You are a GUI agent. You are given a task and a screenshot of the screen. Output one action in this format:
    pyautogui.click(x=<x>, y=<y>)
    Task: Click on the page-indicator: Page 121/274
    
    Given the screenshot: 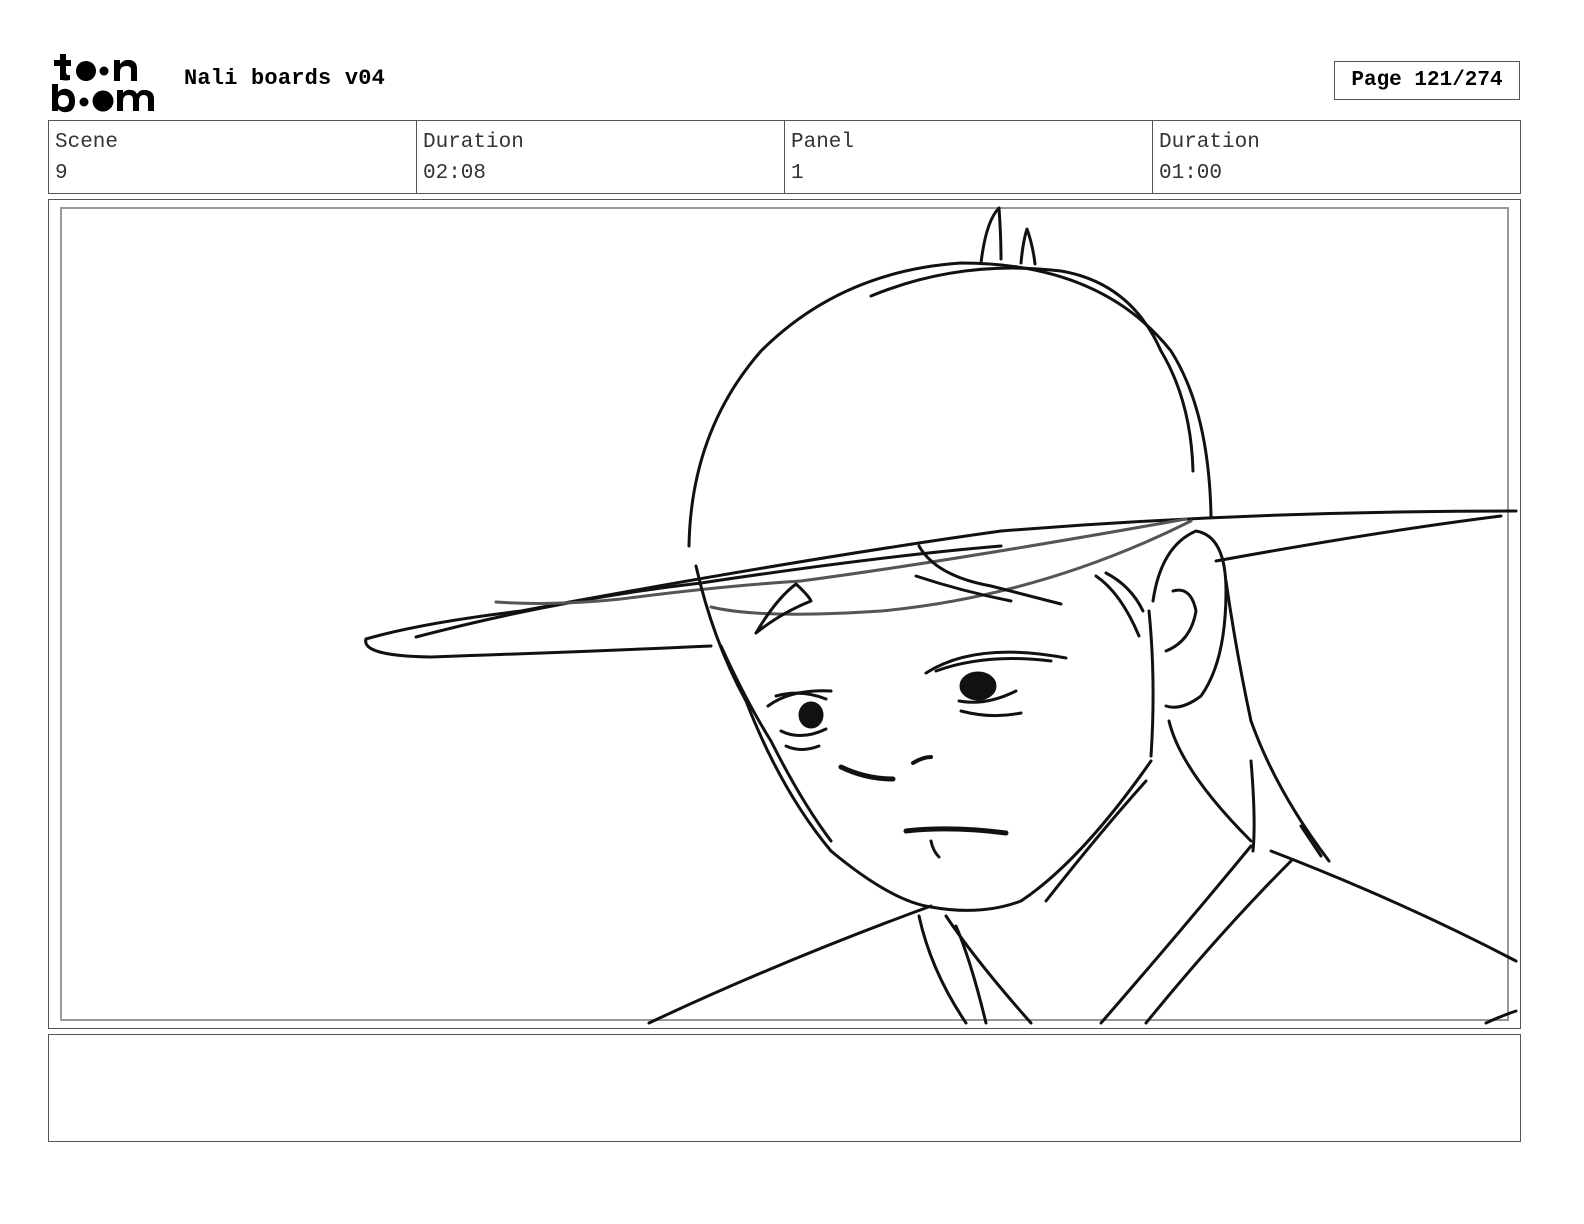 What is the action you would take?
    pyautogui.click(x=1427, y=80)
    